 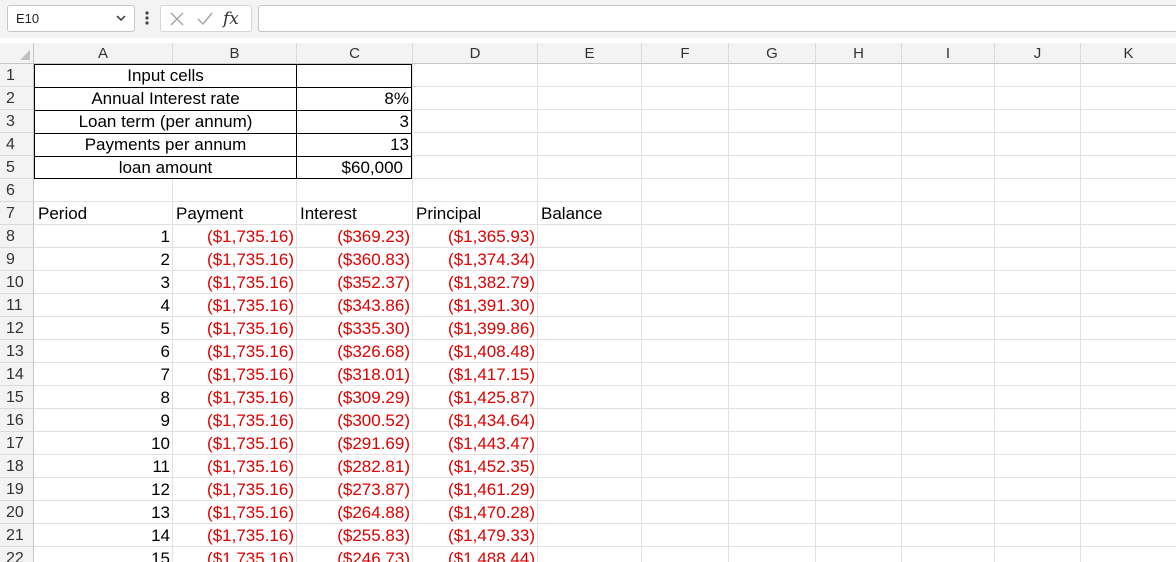 I want to click on table-row-principal: ($1,399.86), so click(x=474, y=328).